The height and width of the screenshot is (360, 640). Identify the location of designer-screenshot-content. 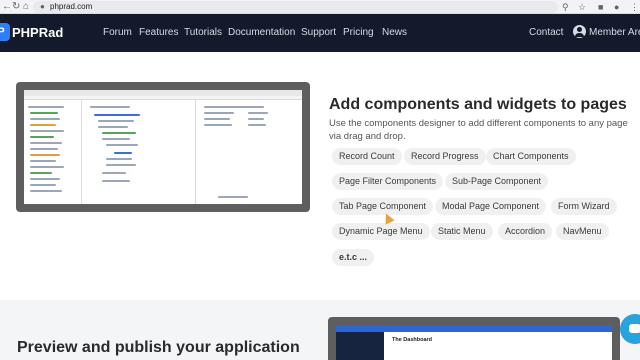
(163, 147).